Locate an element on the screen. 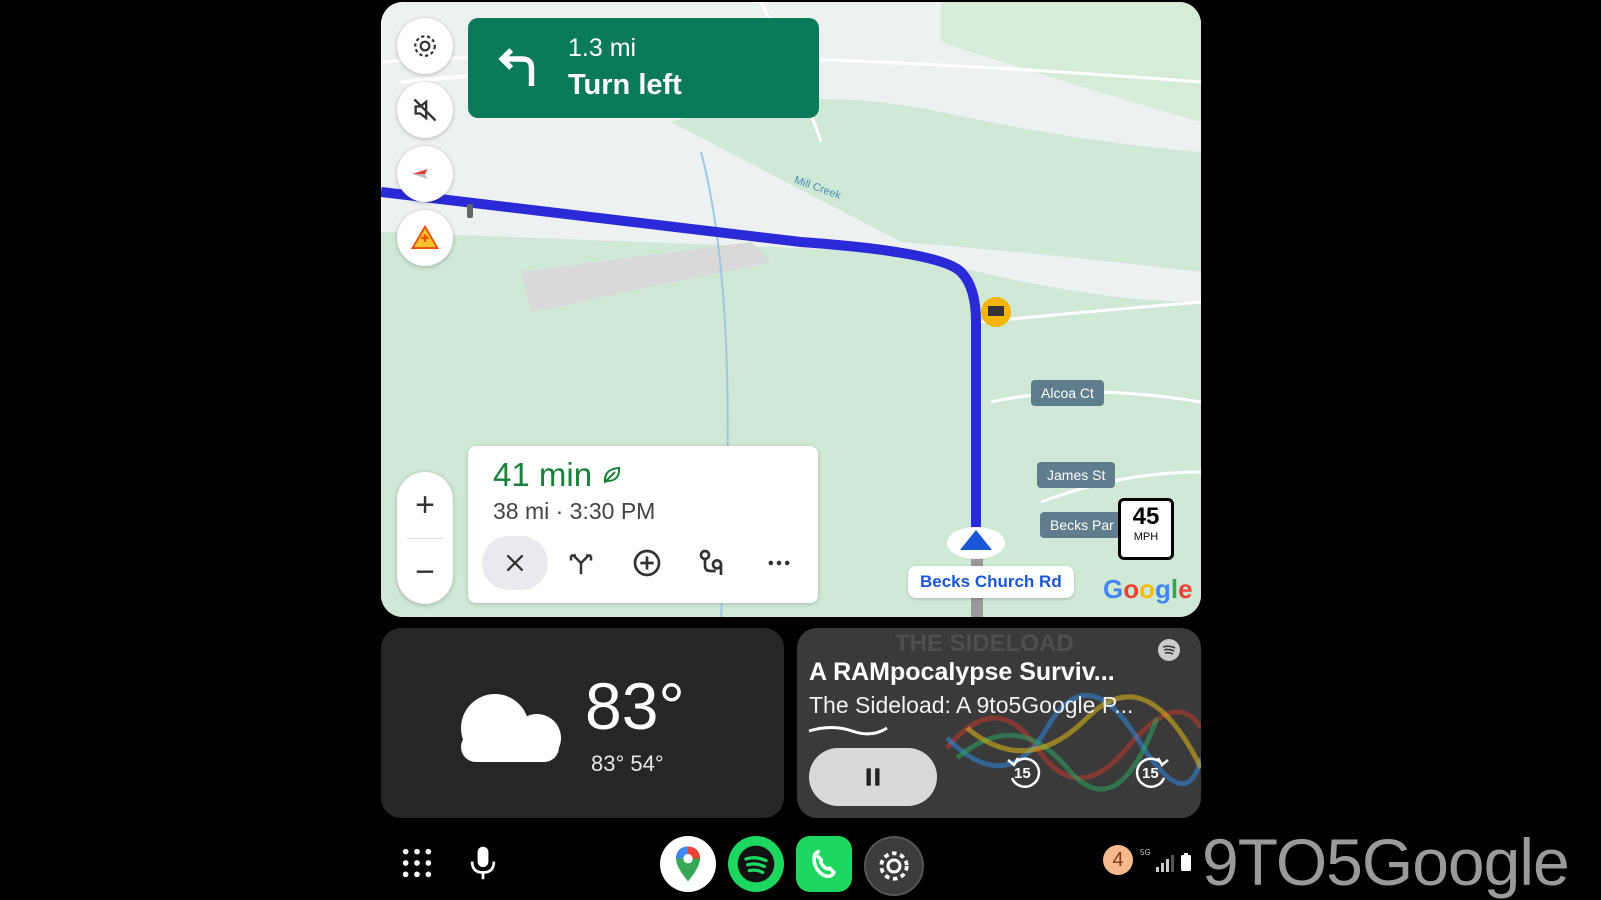 This screenshot has height=900, width=1601. mute-button is located at coordinates (425, 110).